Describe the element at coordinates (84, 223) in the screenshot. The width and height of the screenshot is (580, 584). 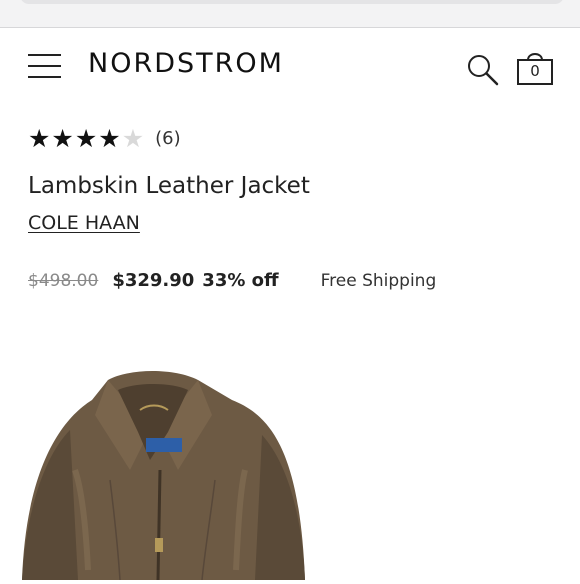
I see `brand-link: COLE HAAN` at that location.